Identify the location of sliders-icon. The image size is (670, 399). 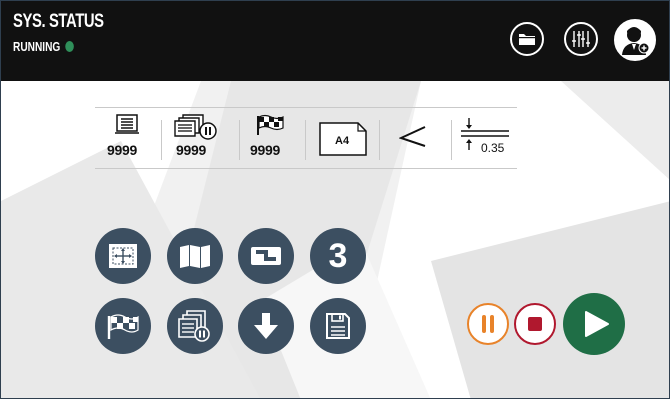
(581, 39).